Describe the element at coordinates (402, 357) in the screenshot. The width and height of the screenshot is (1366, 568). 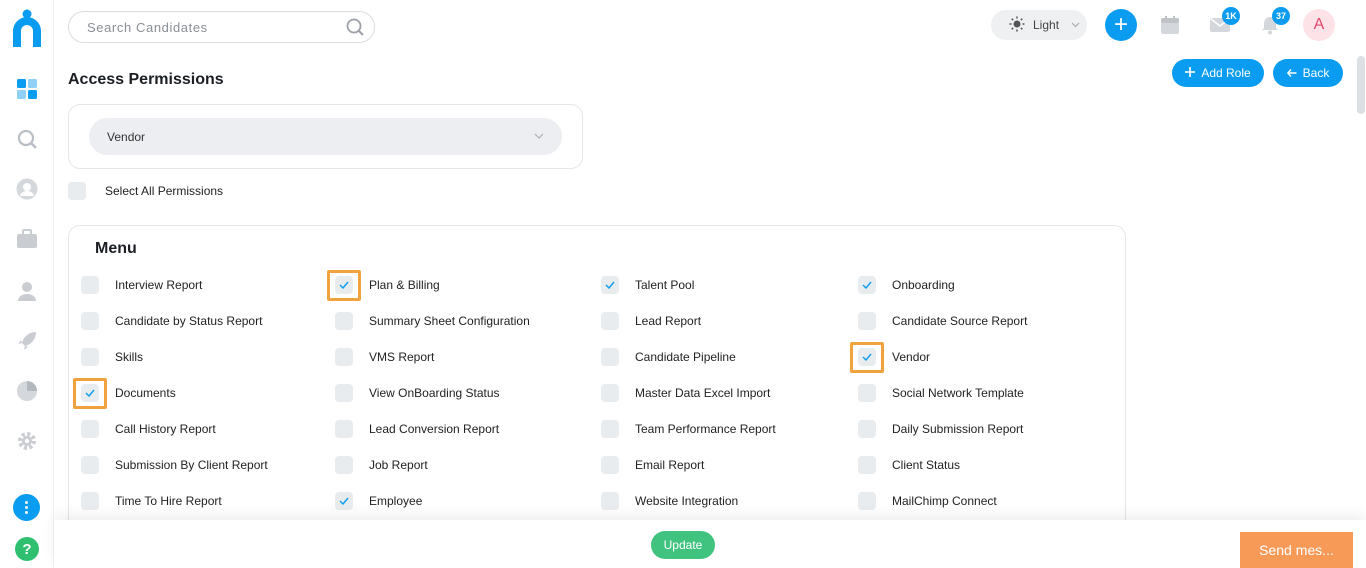
I see `permission-label: VMS Report` at that location.